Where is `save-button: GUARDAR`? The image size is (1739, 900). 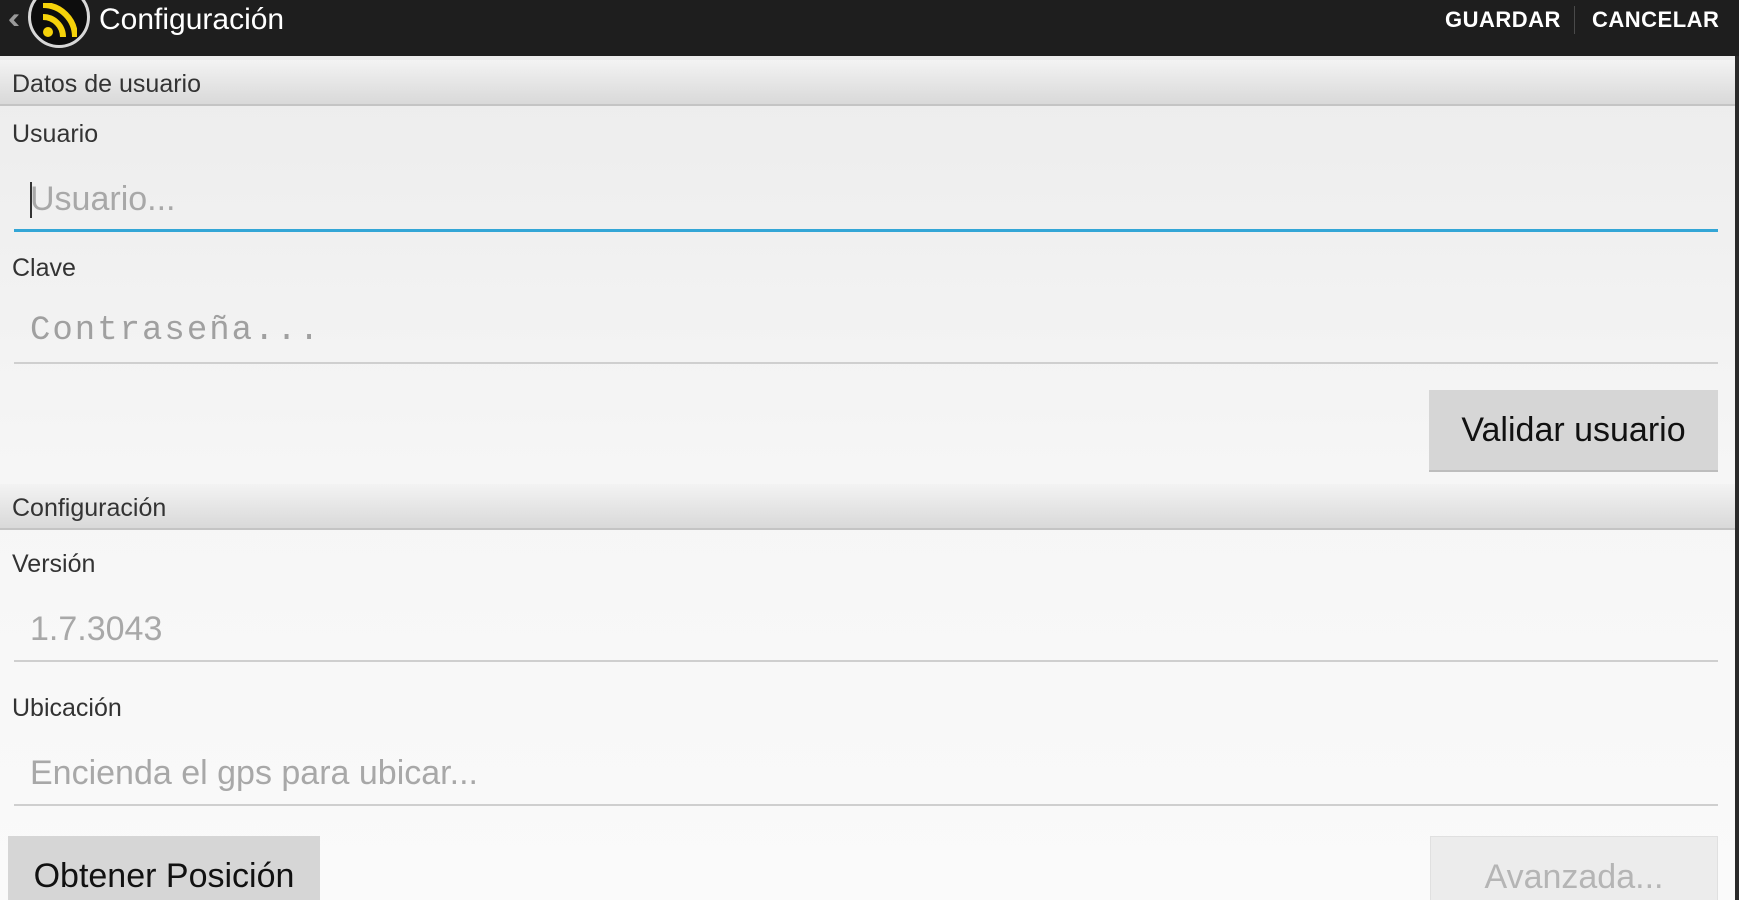
save-button: GUARDAR is located at coordinates (1503, 20).